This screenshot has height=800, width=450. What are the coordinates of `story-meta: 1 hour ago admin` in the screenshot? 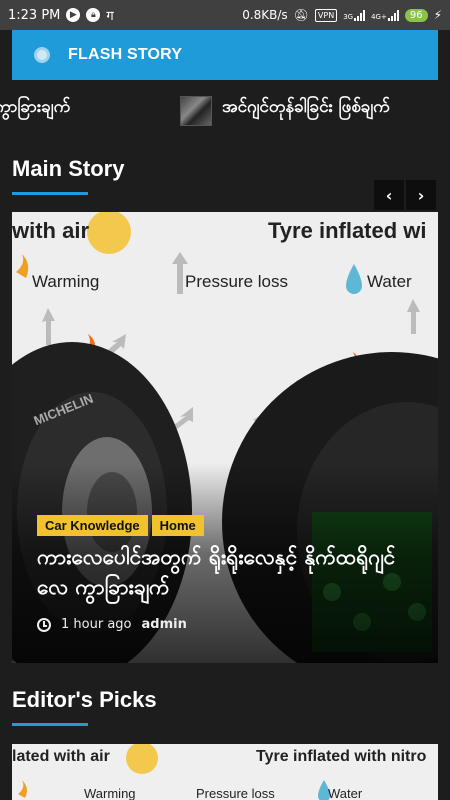 It's located at (112, 624).